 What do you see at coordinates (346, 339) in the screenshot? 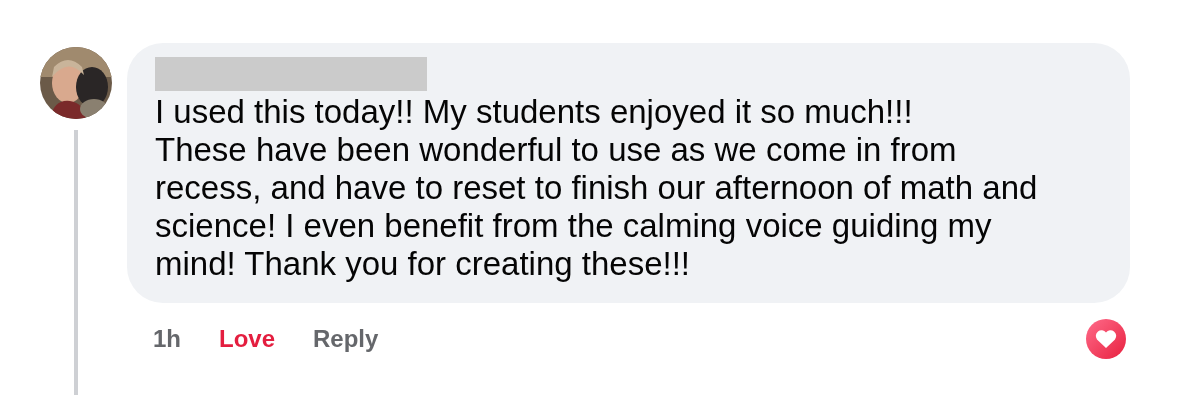
I see `reply-link: Reply` at bounding box center [346, 339].